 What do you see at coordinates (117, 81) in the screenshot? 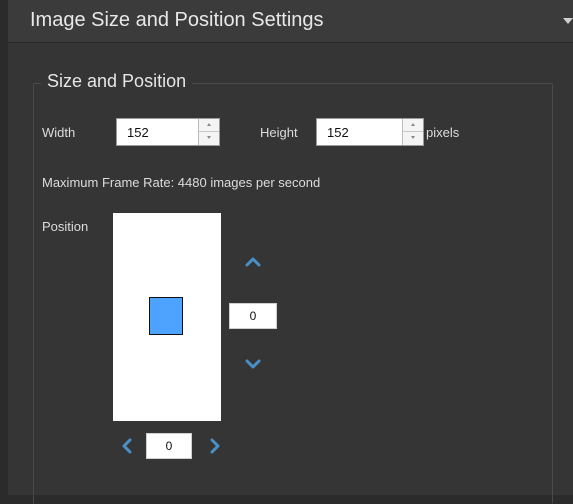
I see `size-position-legend: Size and Position` at bounding box center [117, 81].